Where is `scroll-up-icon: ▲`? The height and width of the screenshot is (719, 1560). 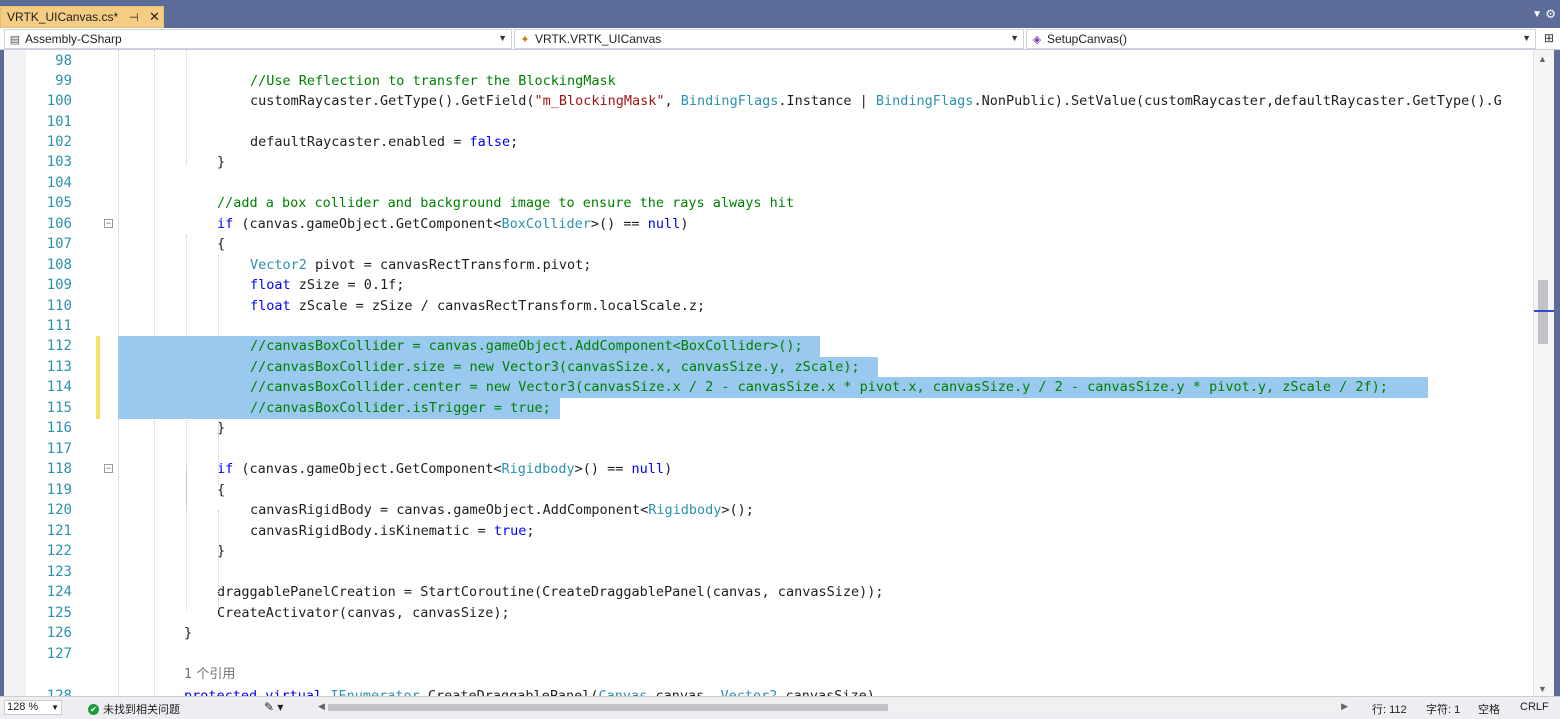 scroll-up-icon: ▲ is located at coordinates (1542, 59).